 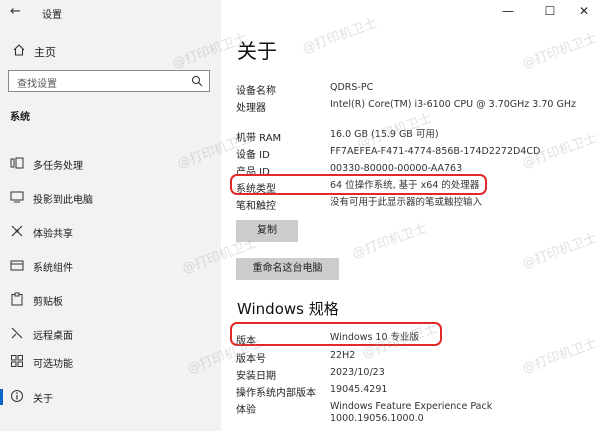 I want to click on spec-value: 19045.4291, so click(x=359, y=389).